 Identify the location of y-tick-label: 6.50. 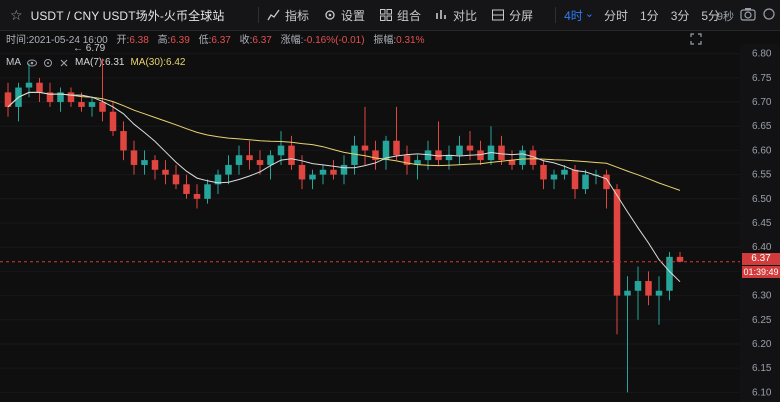
(762, 199).